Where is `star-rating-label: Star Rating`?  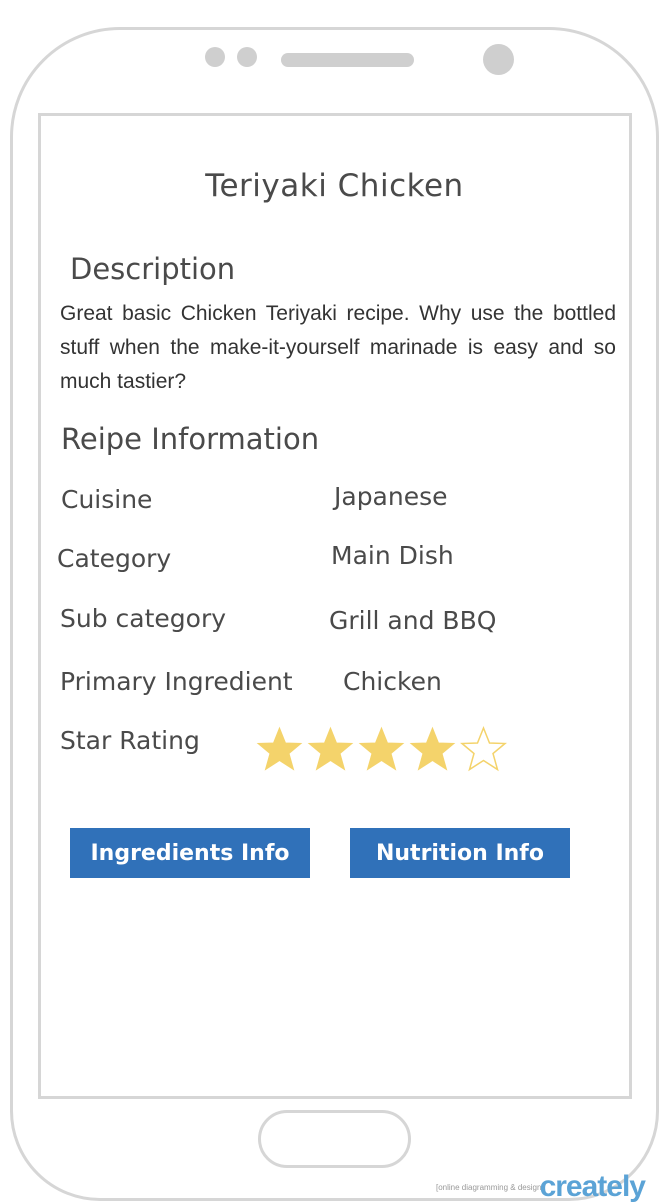 star-rating-label: Star Rating is located at coordinates (130, 740).